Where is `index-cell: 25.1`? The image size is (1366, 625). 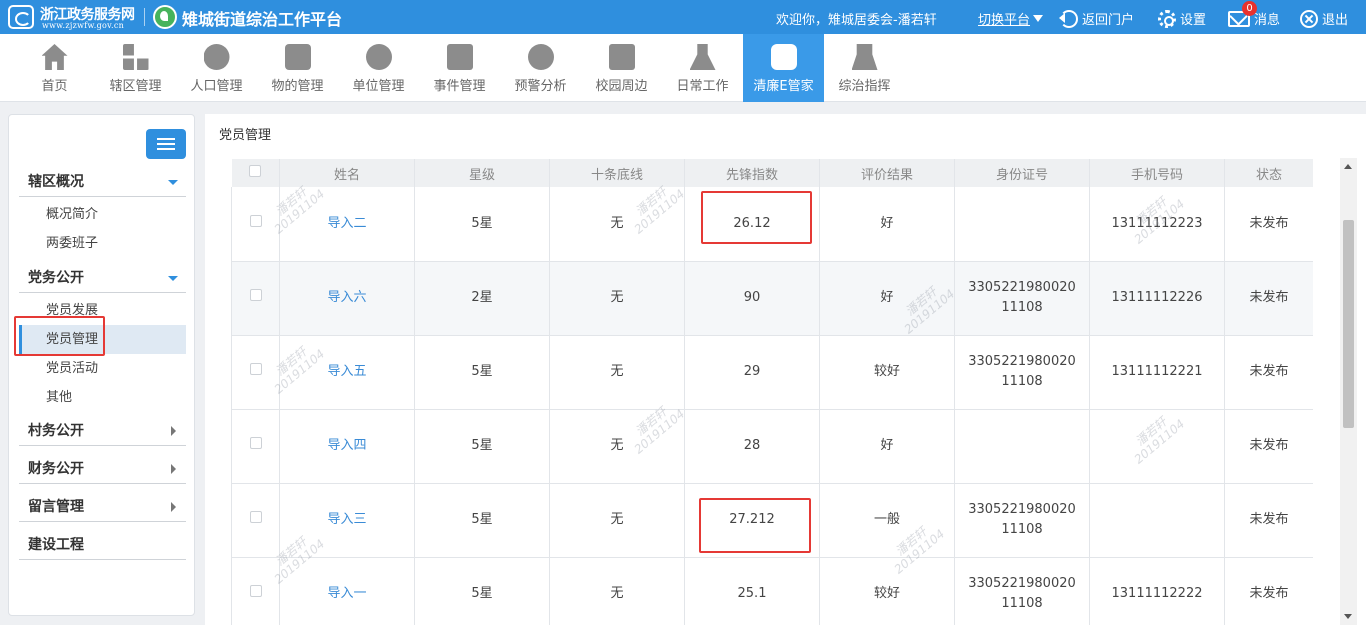 index-cell: 25.1 is located at coordinates (752, 591).